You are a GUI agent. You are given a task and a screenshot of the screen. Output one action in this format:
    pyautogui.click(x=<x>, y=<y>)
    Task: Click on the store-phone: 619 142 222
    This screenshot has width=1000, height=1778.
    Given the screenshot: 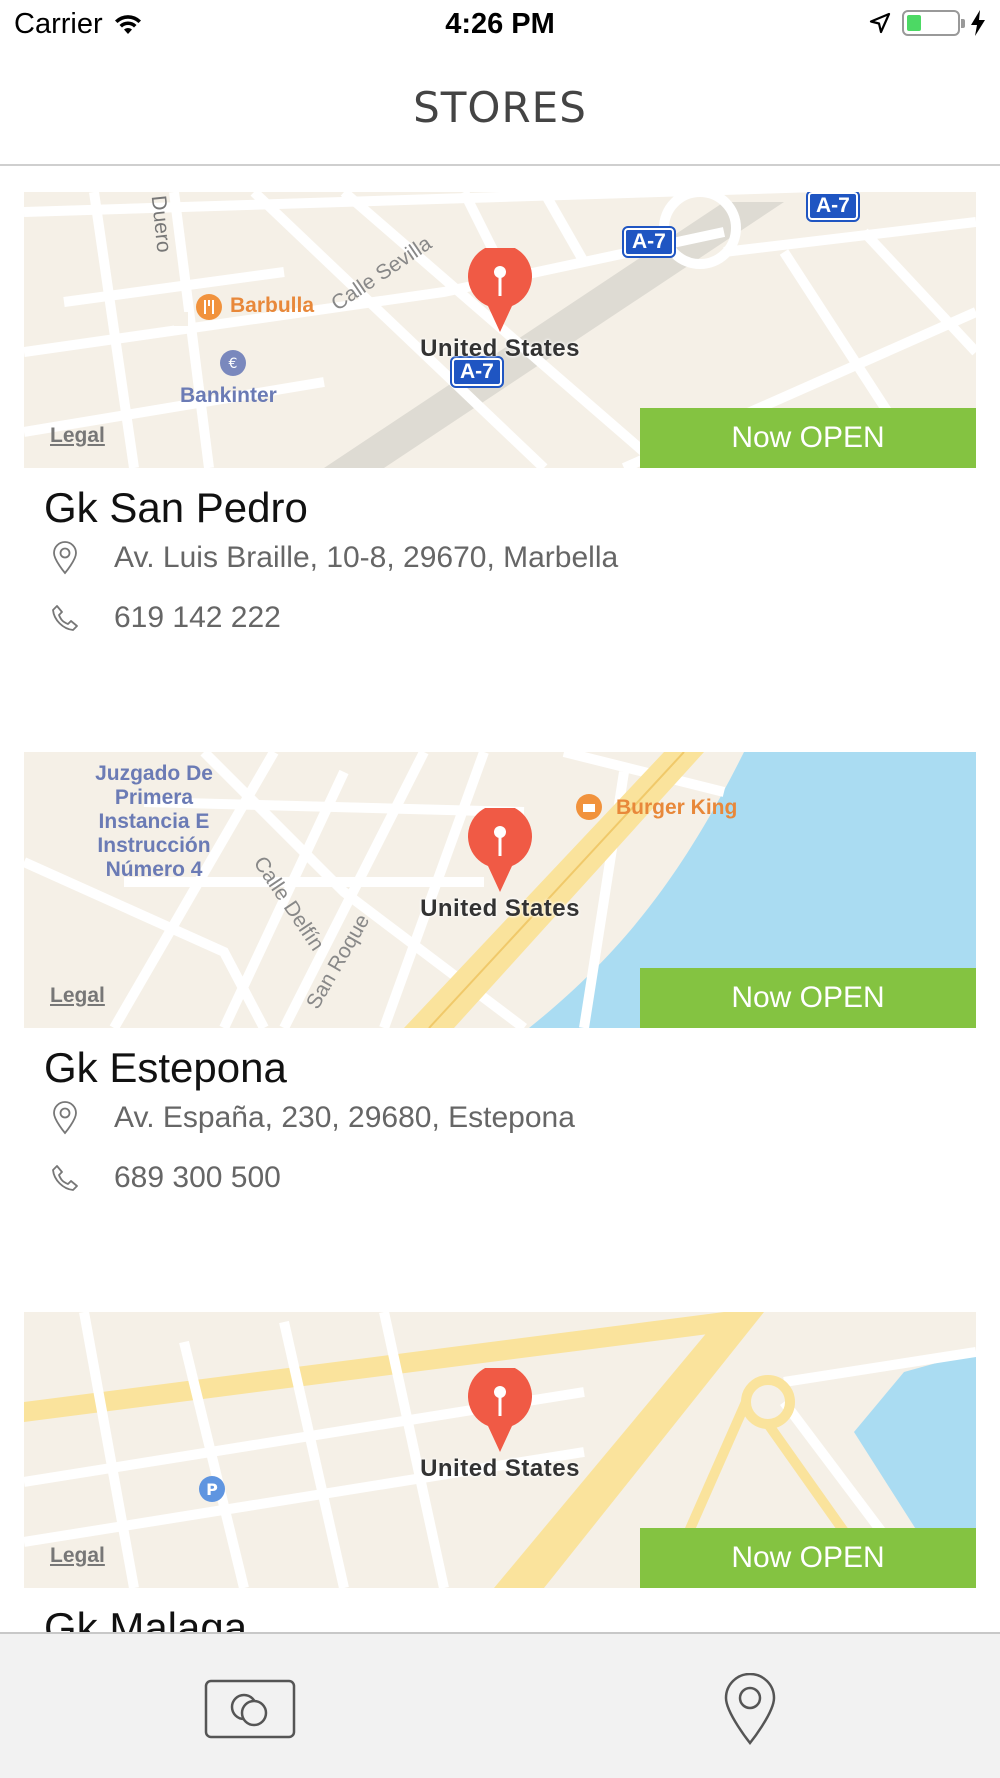 What is the action you would take?
    pyautogui.click(x=197, y=617)
    